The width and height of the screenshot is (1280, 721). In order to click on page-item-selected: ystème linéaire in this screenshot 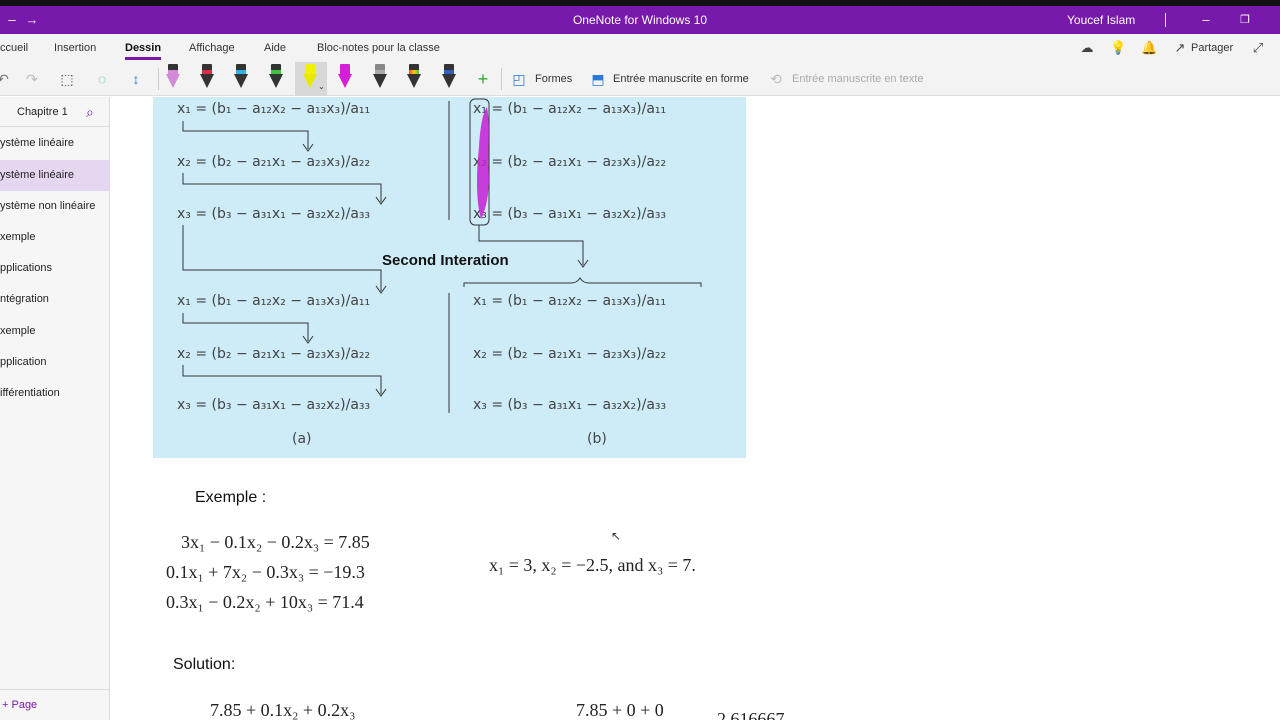, I will do `click(55, 175)`.